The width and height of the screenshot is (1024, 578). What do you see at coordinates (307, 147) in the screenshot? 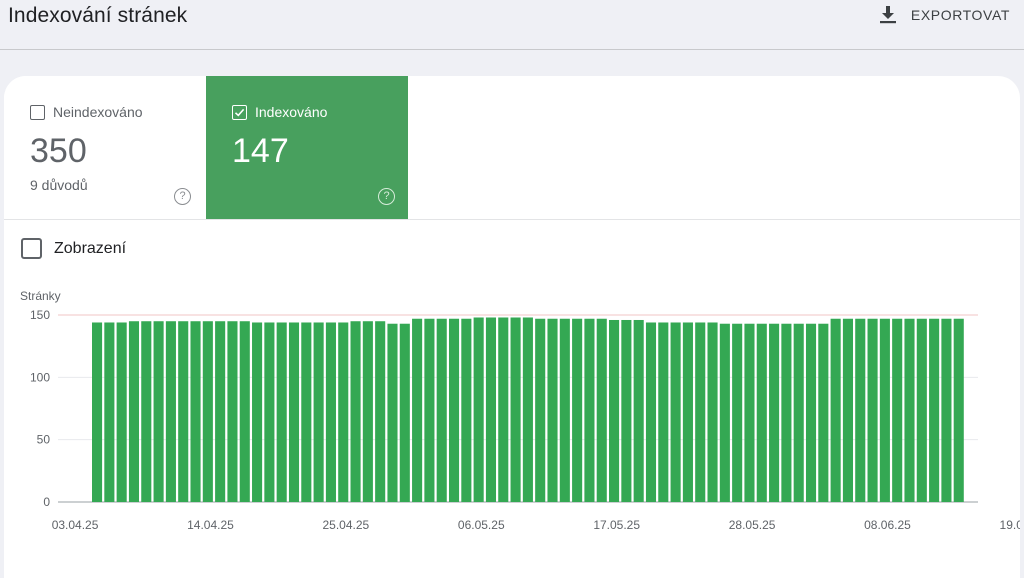
I see `tile-indexed: Indexováno 147 ?` at bounding box center [307, 147].